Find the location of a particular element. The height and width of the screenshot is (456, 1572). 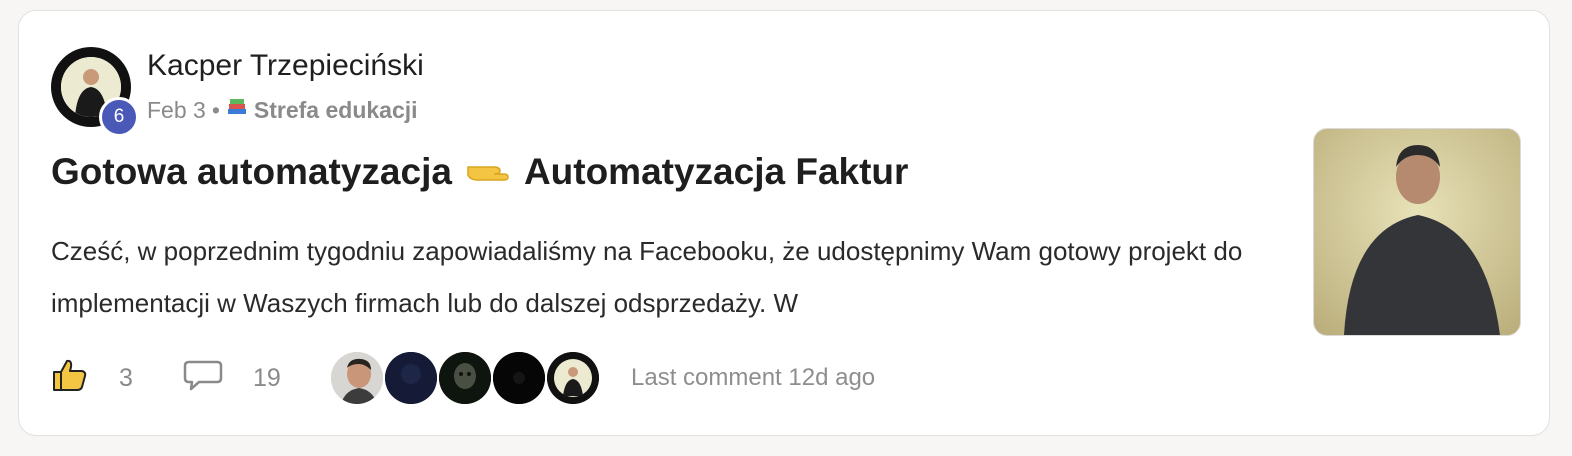

comment-count: 19 is located at coordinates (267, 377).